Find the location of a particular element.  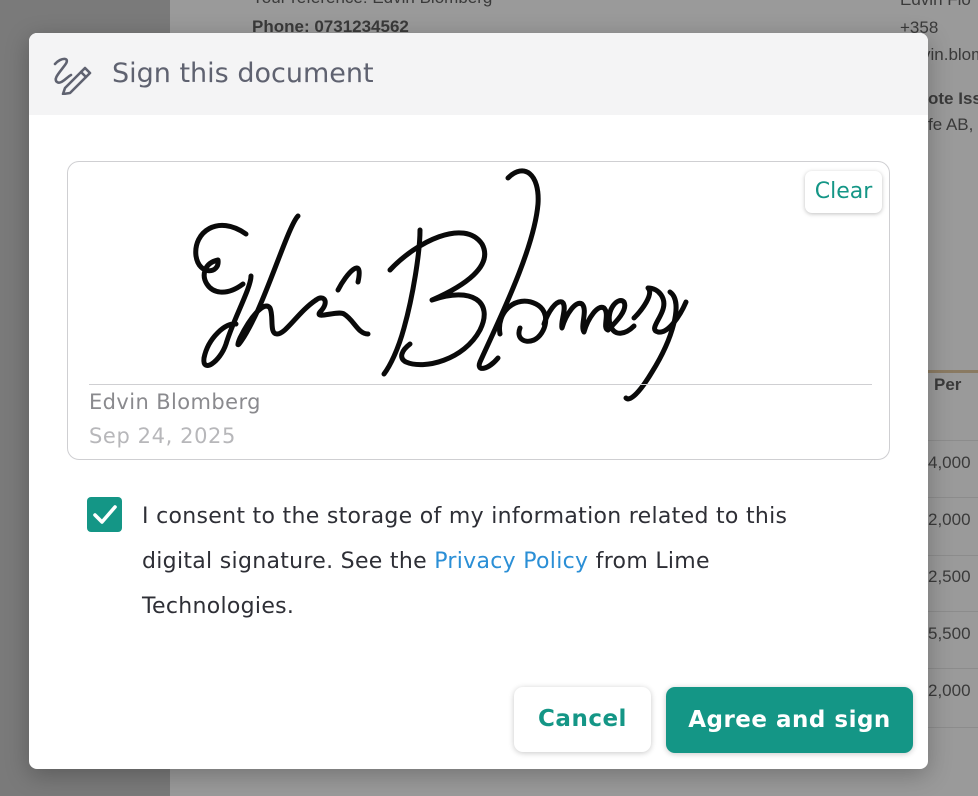

doc-right-company: fe AB, is located at coordinates (951, 124).